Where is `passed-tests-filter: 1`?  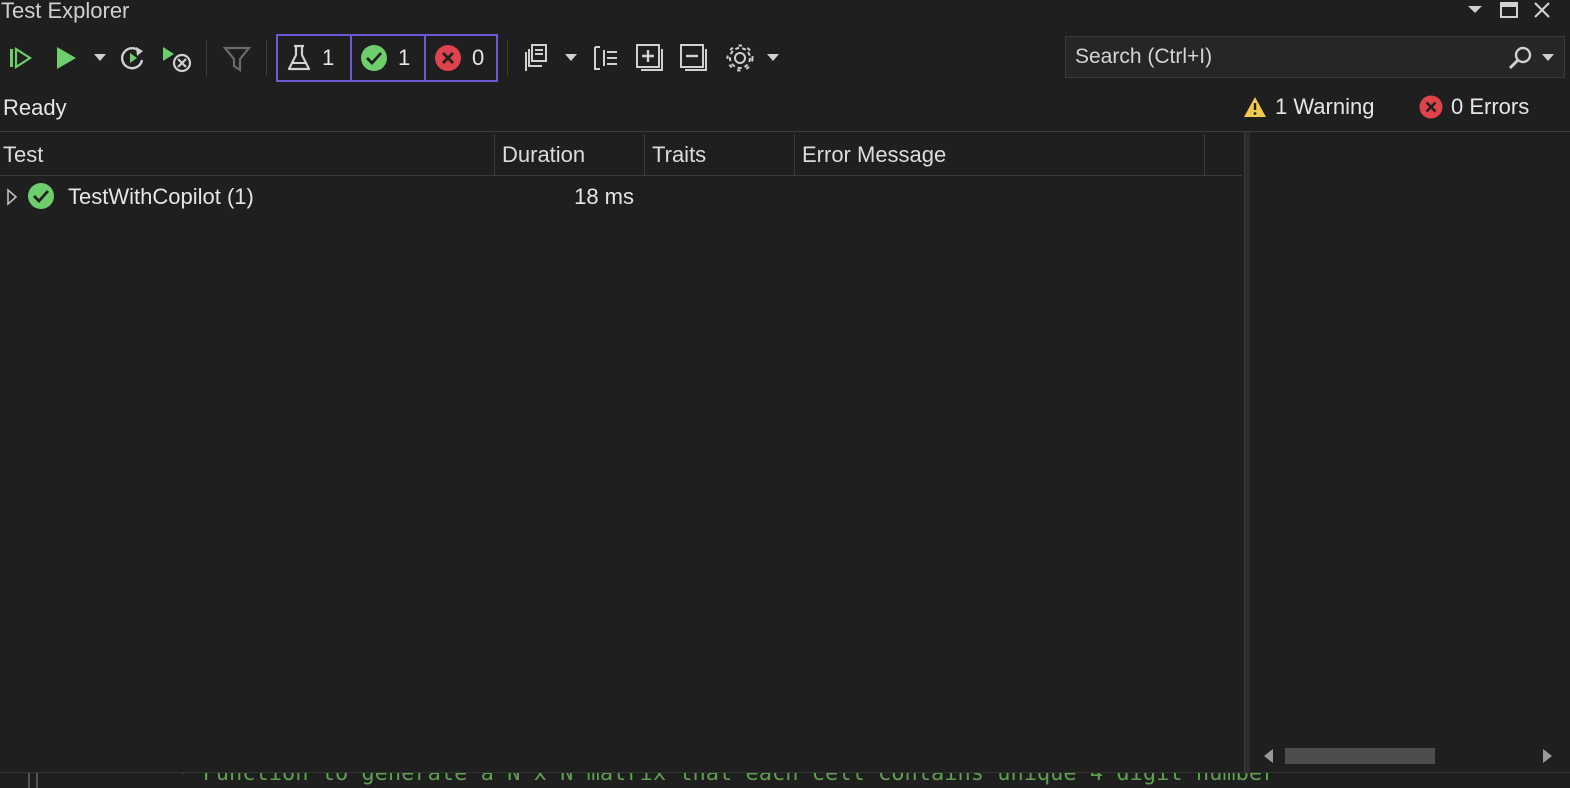 passed-tests-filter: 1 is located at coordinates (387, 58).